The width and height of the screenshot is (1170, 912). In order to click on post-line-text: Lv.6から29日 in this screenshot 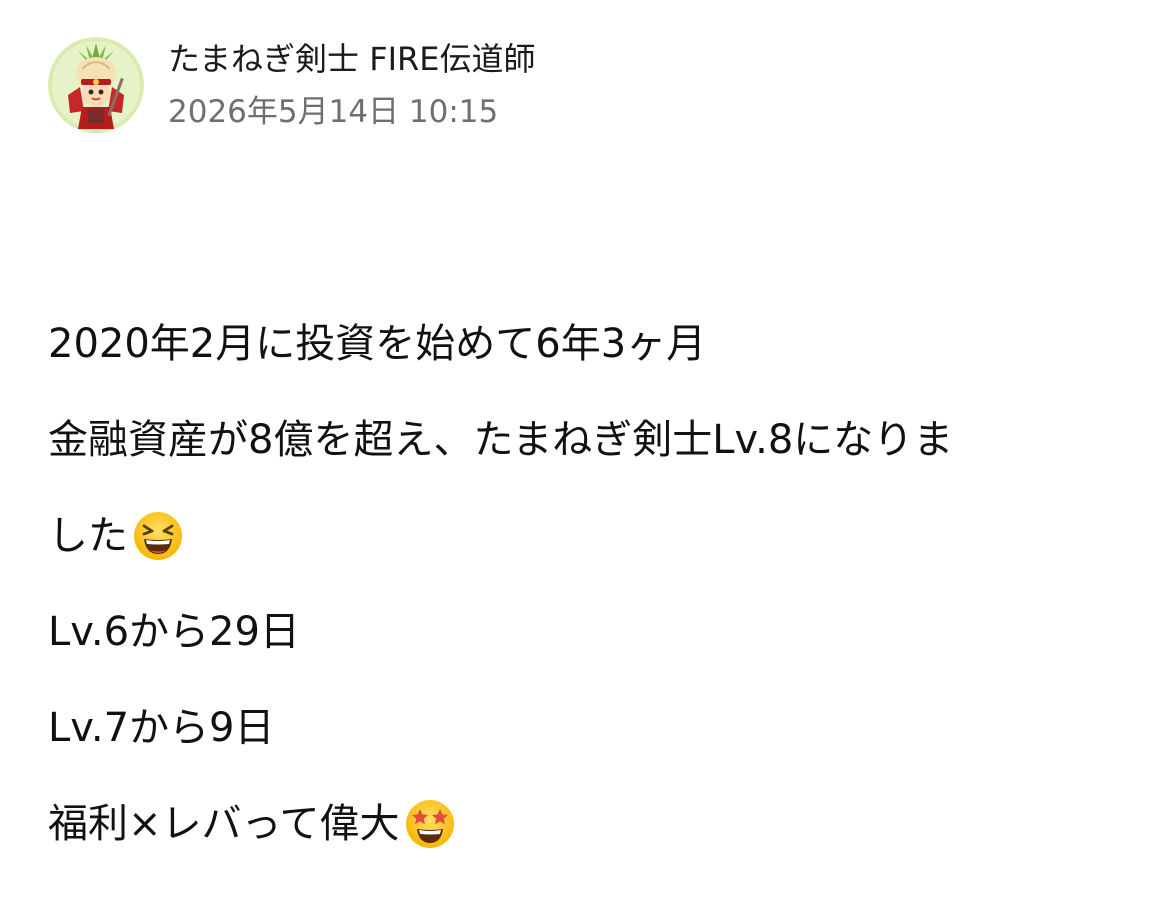, I will do `click(174, 632)`.